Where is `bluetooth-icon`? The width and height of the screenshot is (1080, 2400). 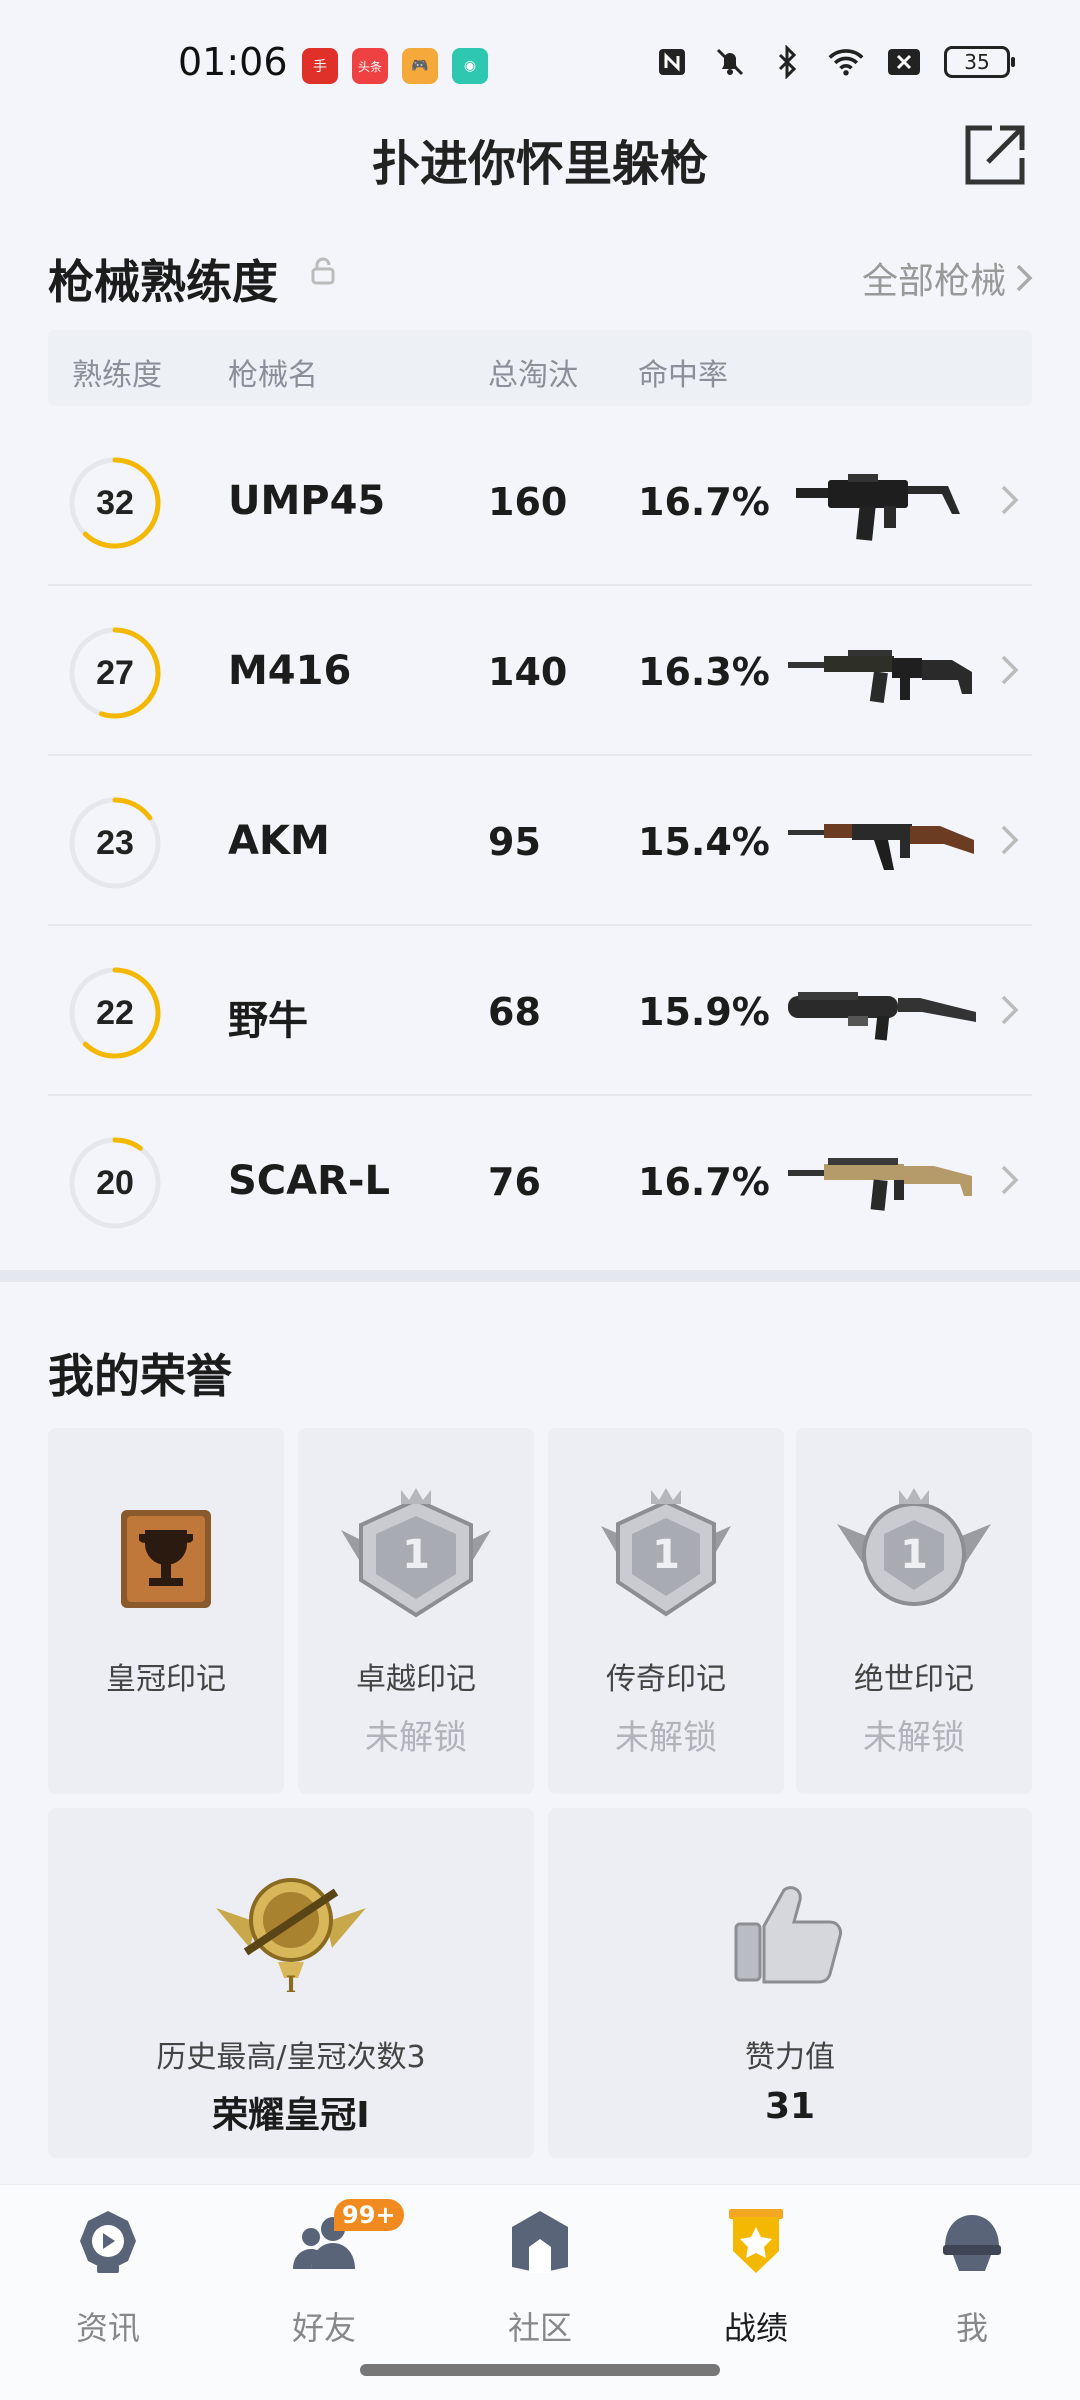
bluetooth-icon is located at coordinates (788, 62).